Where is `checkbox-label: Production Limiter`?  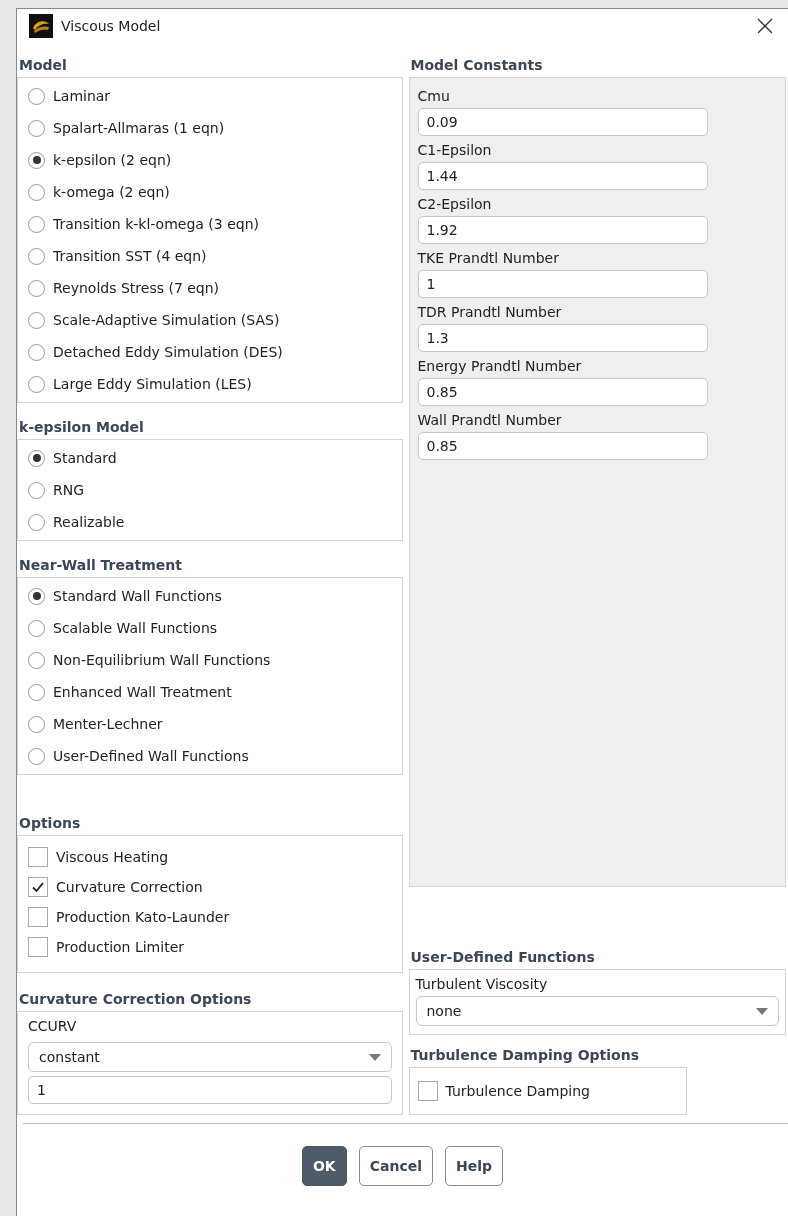
checkbox-label: Production Limiter is located at coordinates (120, 947).